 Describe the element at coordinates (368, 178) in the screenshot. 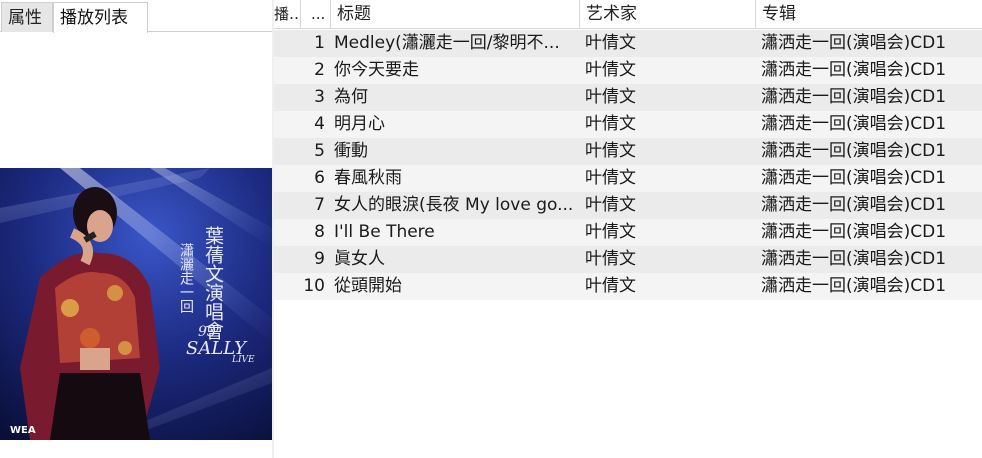

I see `track-title-cell: 春風秋雨` at that location.